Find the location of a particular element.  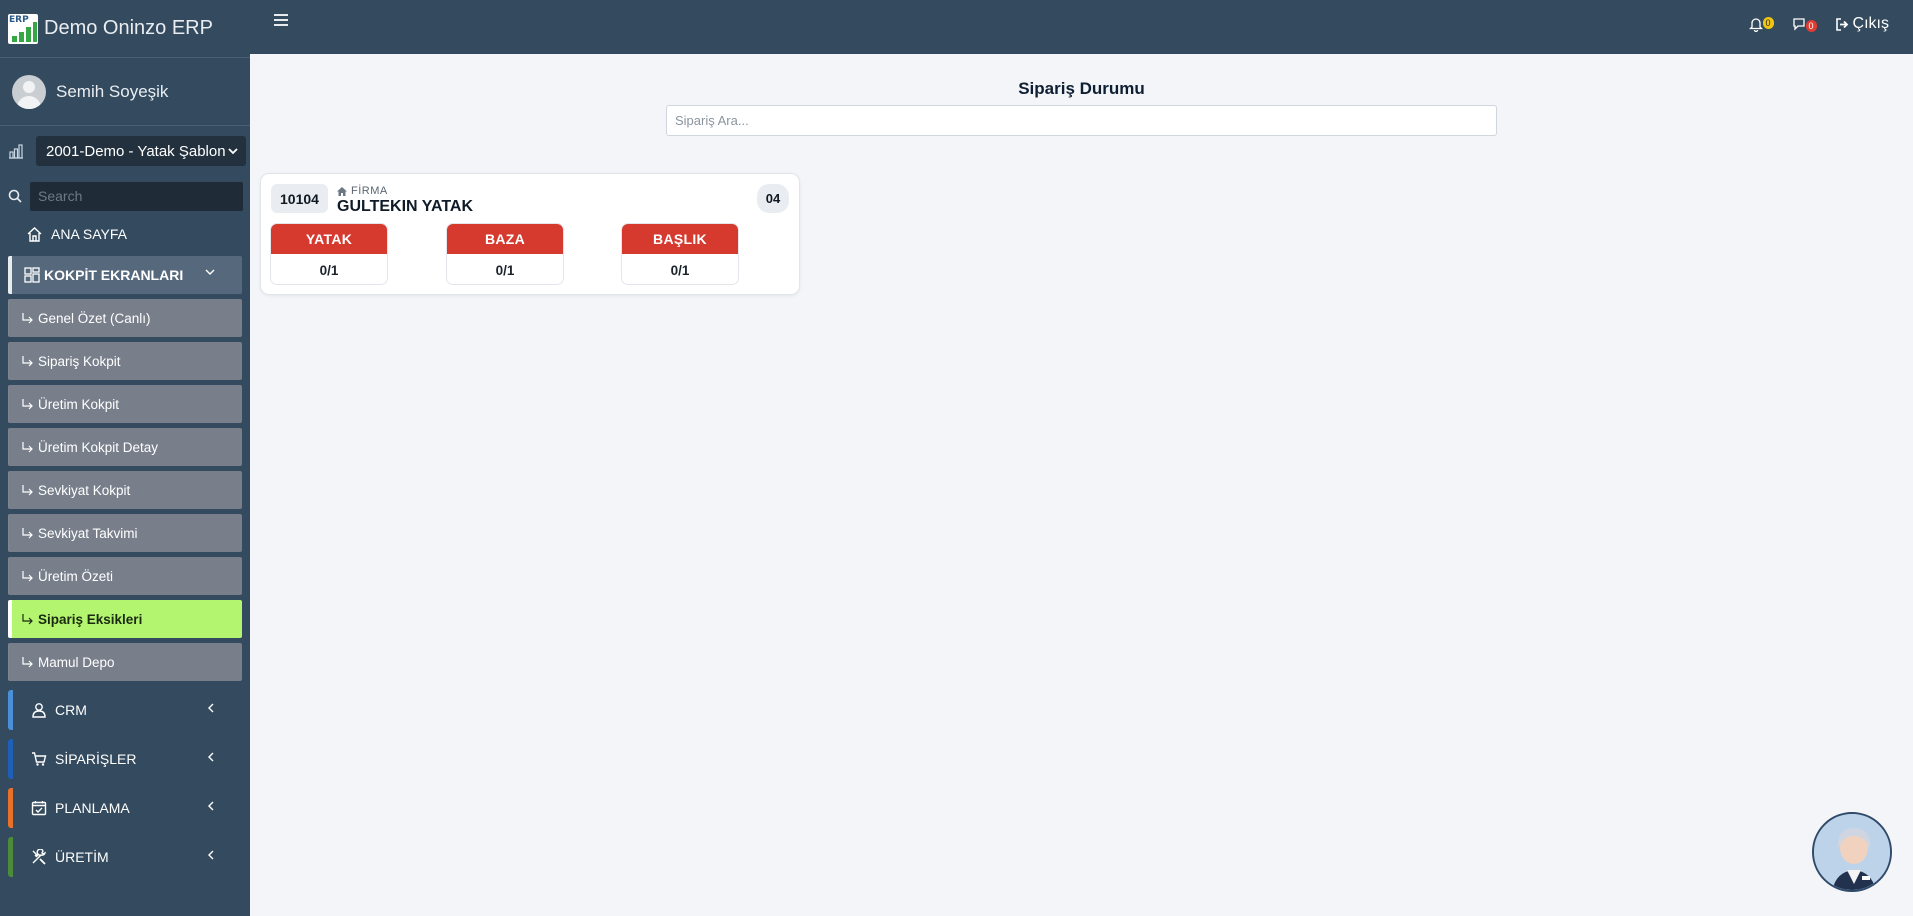

nav-sub-item-label: Sipariş Eksikleri is located at coordinates (90, 619).